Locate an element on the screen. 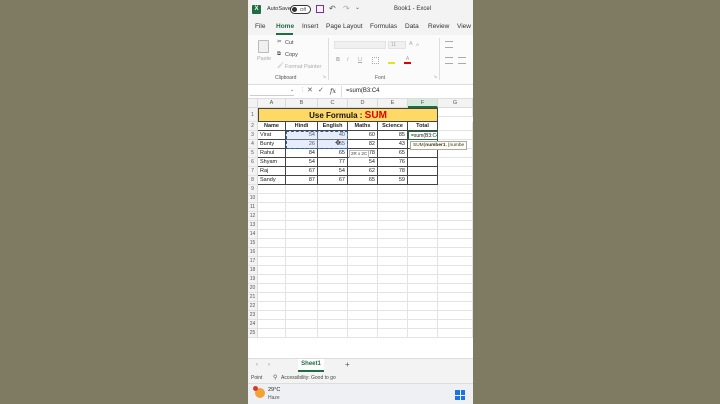 The width and height of the screenshot is (720, 404). row-header-19: 19 is located at coordinates (253, 279).